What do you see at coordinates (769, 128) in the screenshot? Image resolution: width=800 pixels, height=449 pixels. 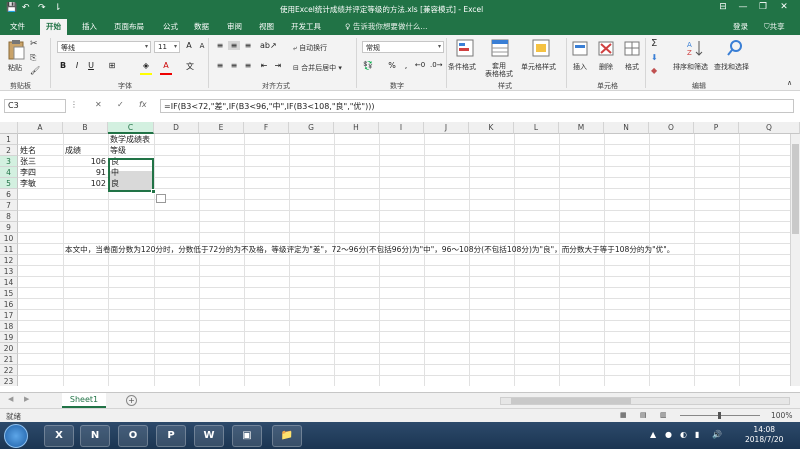 I see `col-header-q: Q` at bounding box center [769, 128].